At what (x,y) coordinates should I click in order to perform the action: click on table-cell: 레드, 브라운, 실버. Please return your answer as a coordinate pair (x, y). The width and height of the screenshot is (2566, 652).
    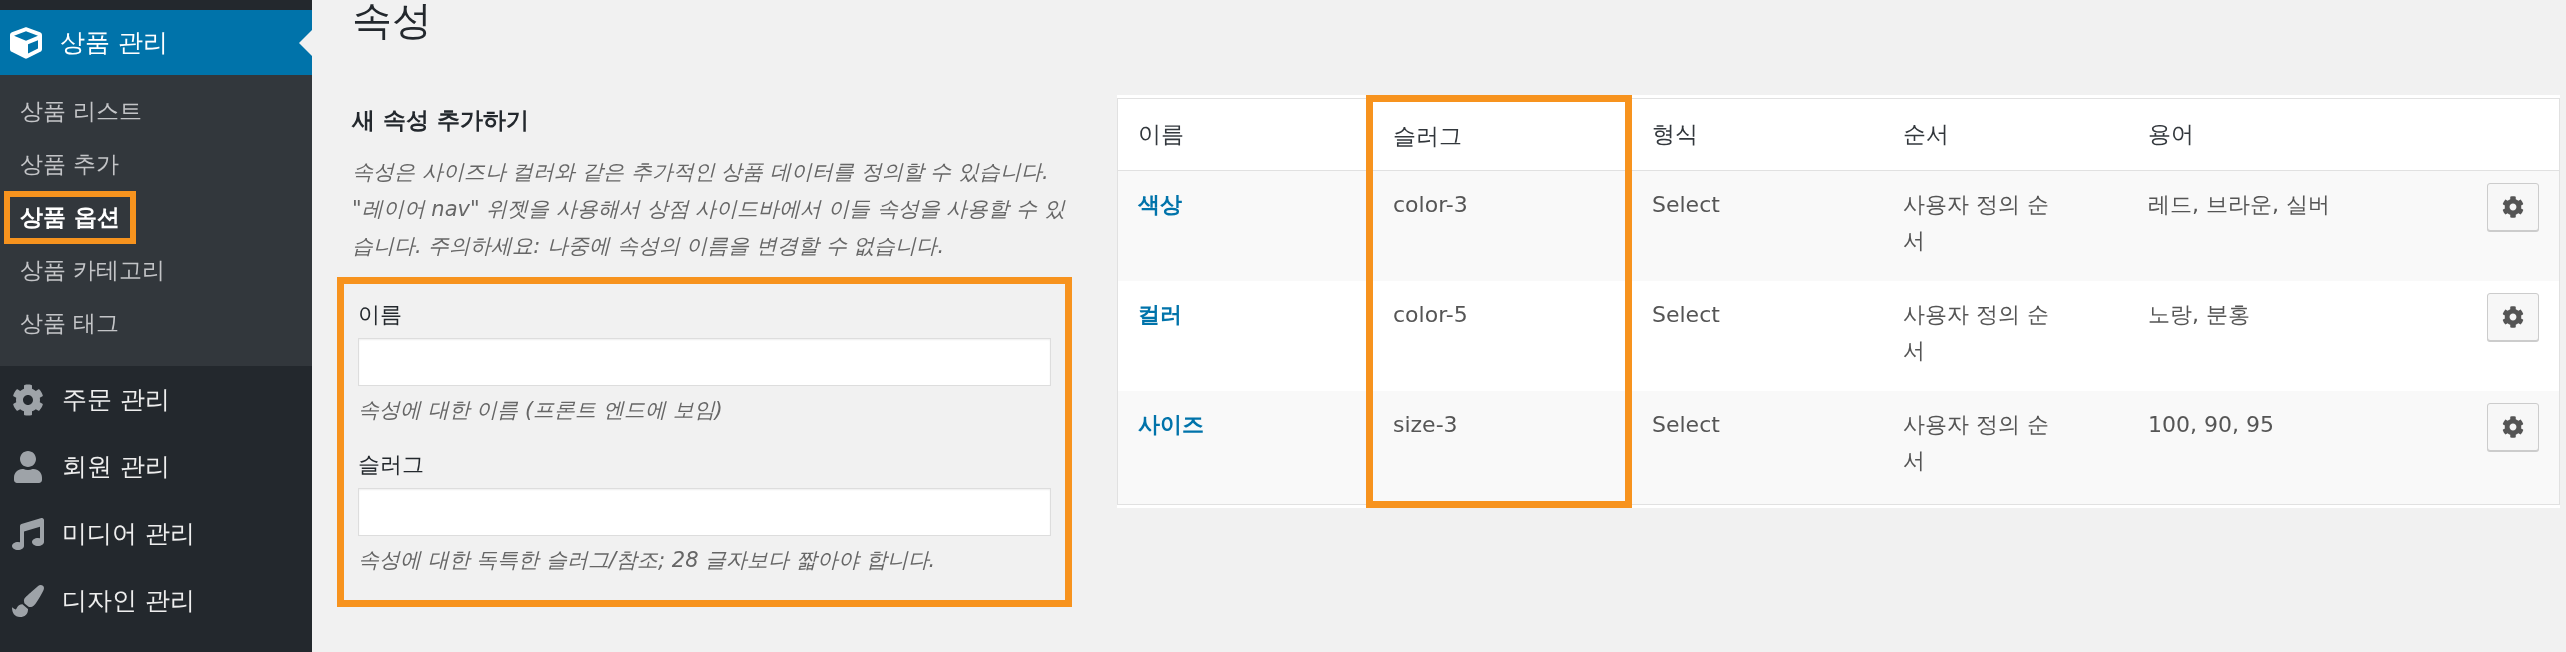
    Looking at the image, I should click on (2239, 204).